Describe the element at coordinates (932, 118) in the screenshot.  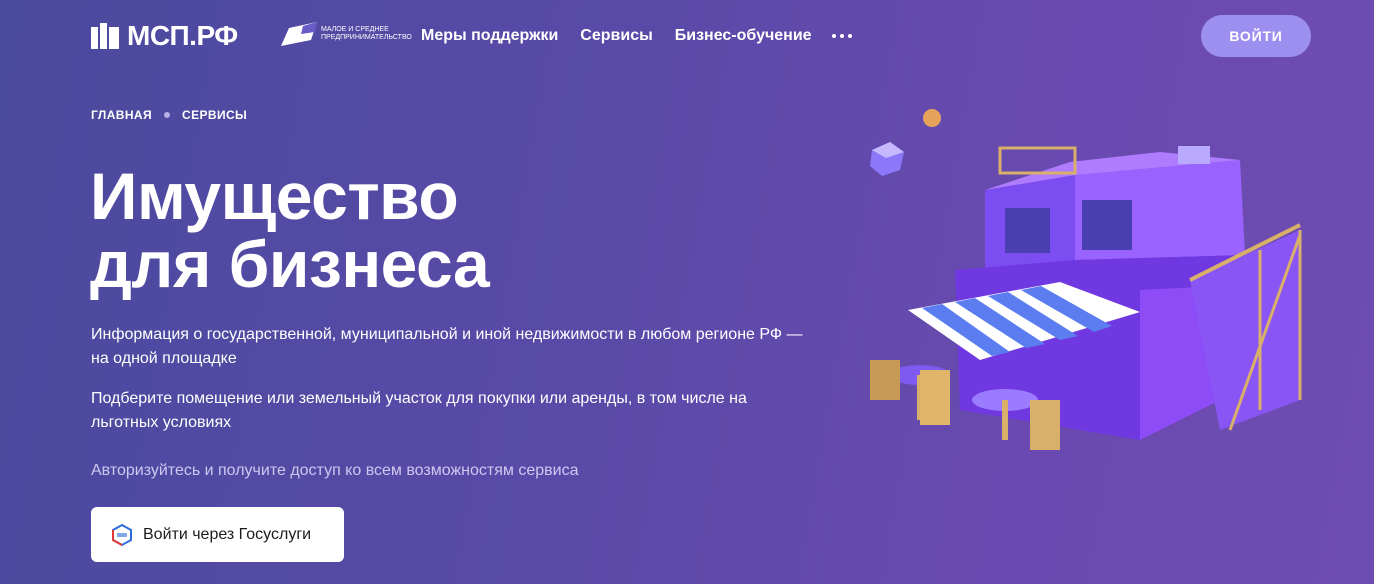
I see `floating-ball-icon` at that location.